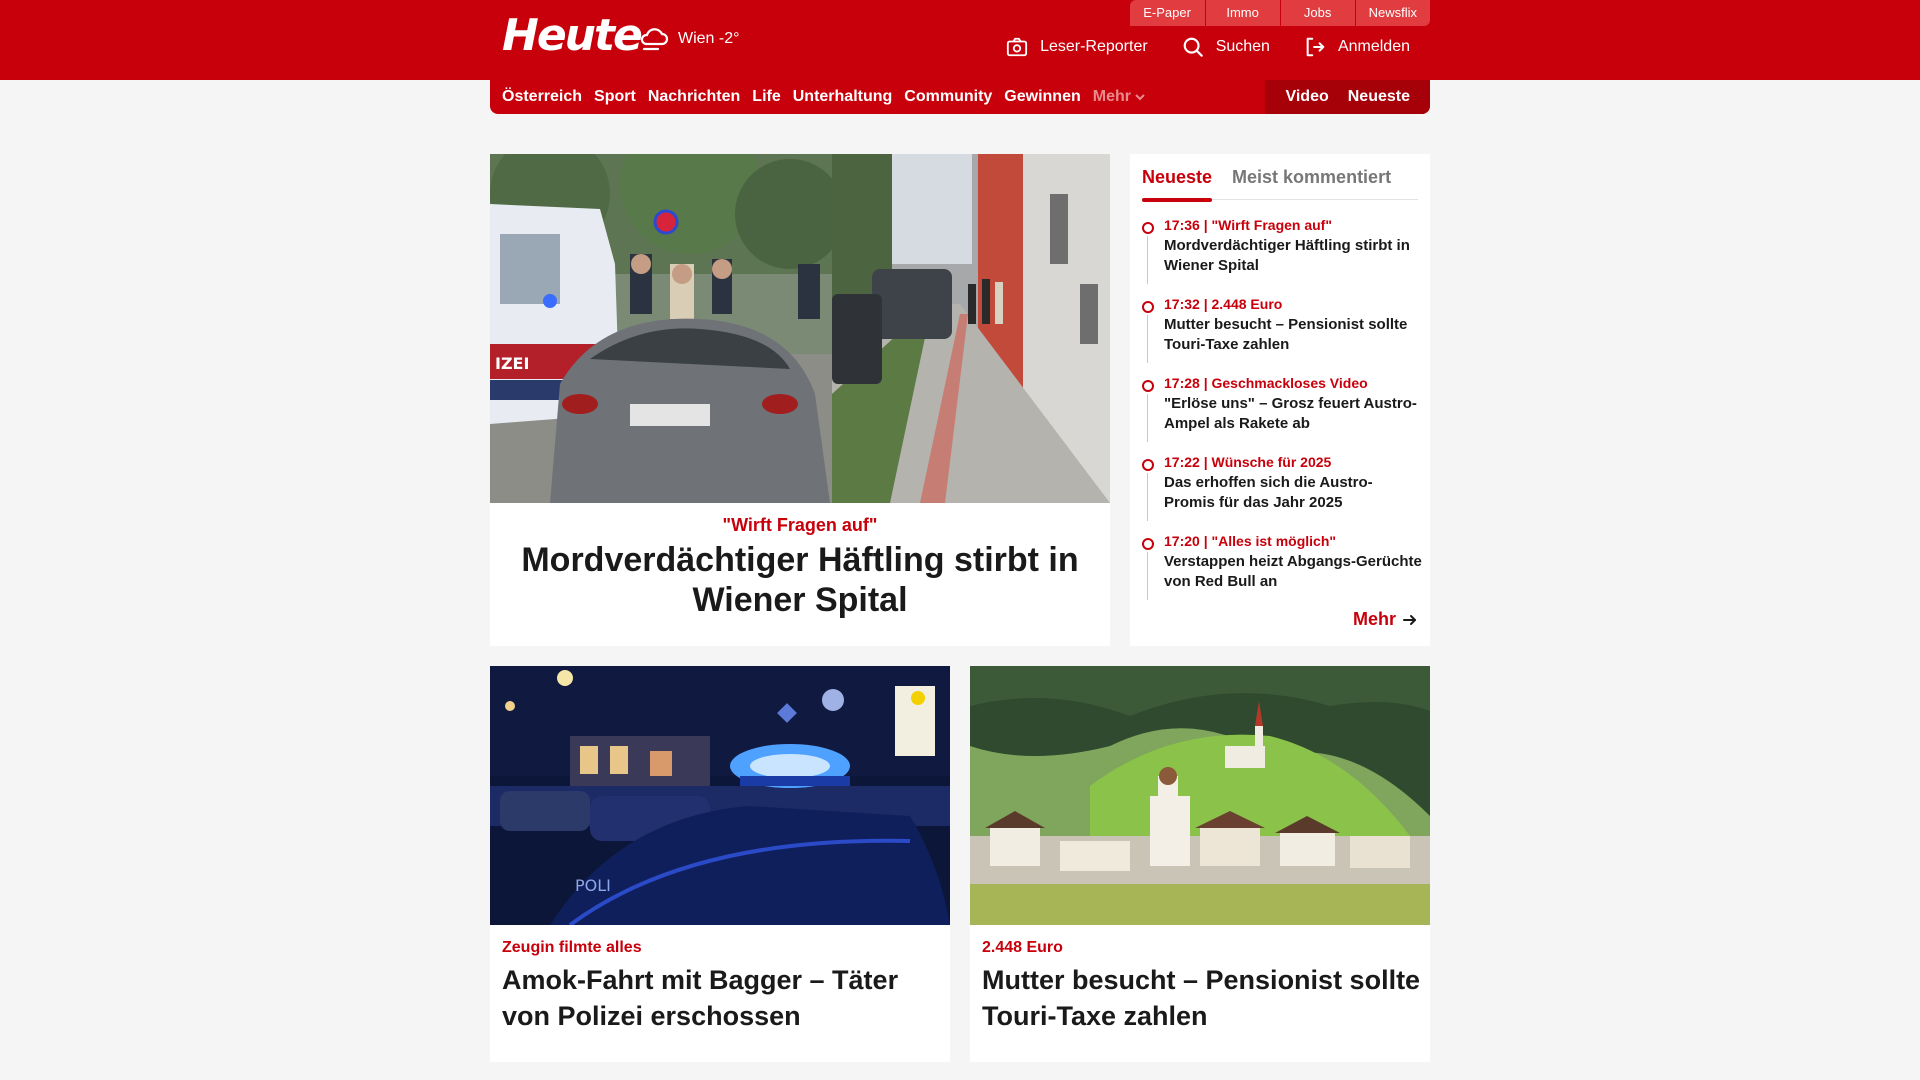  Describe the element at coordinates (1177, 183) in the screenshot. I see `tab-neueste: Neueste` at that location.